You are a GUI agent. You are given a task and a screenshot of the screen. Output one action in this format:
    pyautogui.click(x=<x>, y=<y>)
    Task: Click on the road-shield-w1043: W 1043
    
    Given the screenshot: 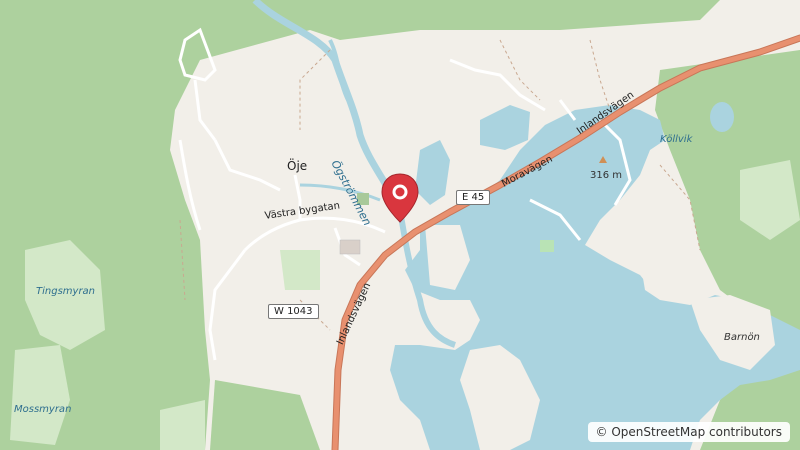 What is the action you would take?
    pyautogui.click(x=293, y=311)
    